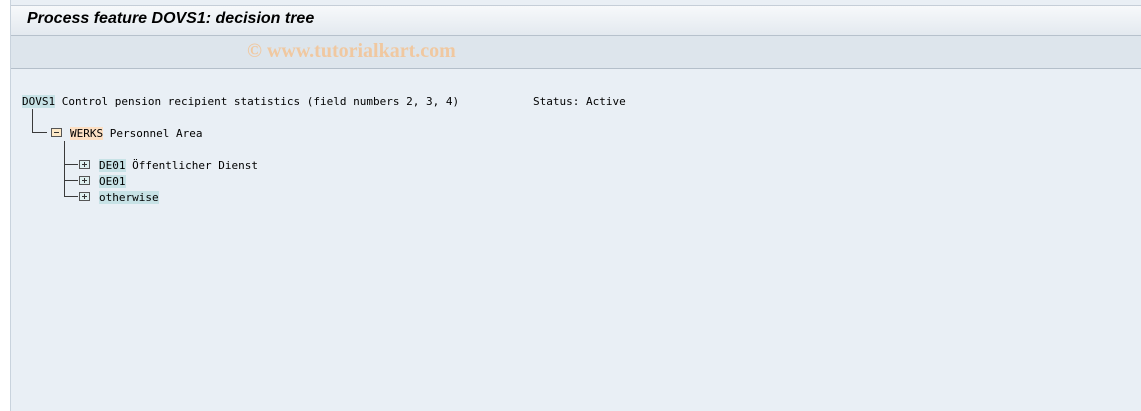  What do you see at coordinates (153, 133) in the screenshot?
I see `node-description: Personnel Area` at bounding box center [153, 133].